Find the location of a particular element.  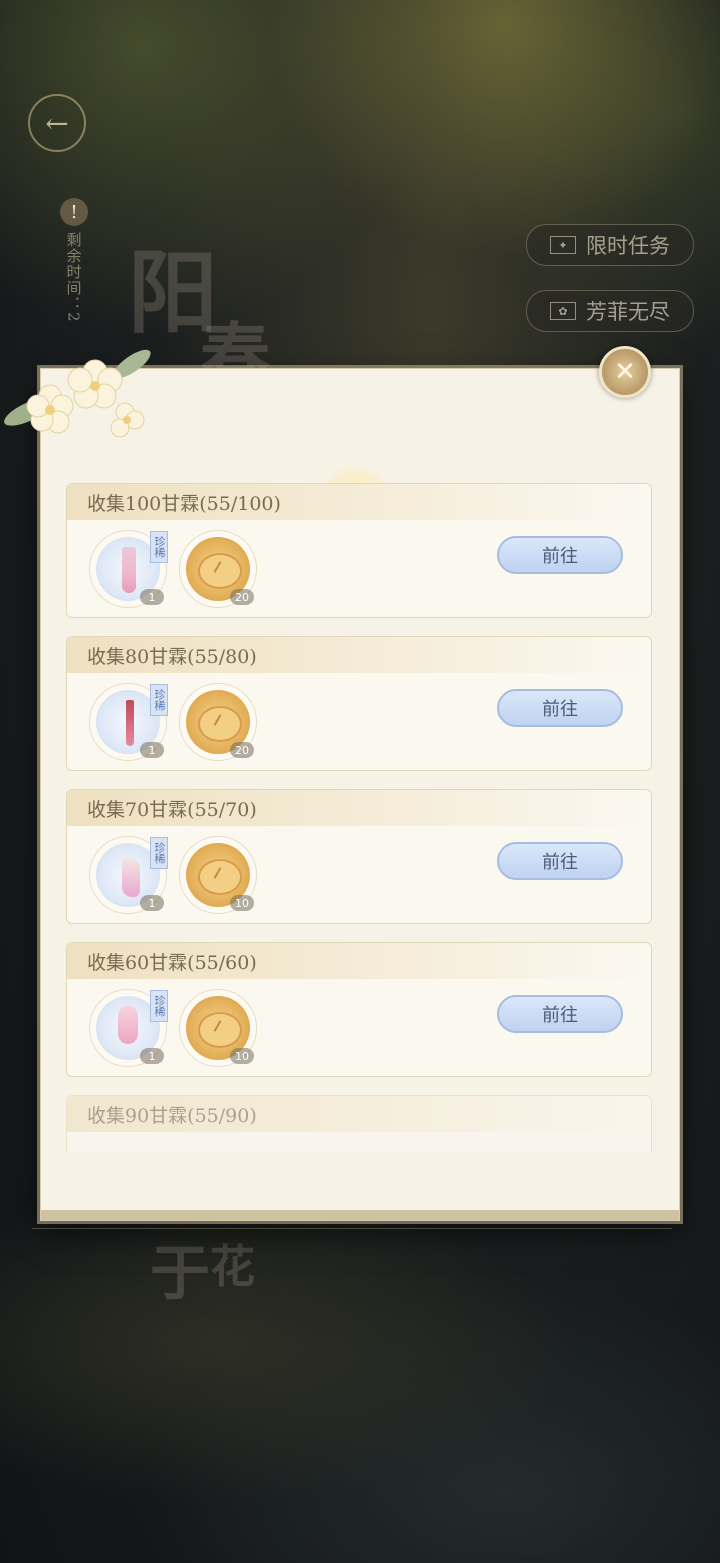

limited-task-label: 限时任务 is located at coordinates (628, 246).